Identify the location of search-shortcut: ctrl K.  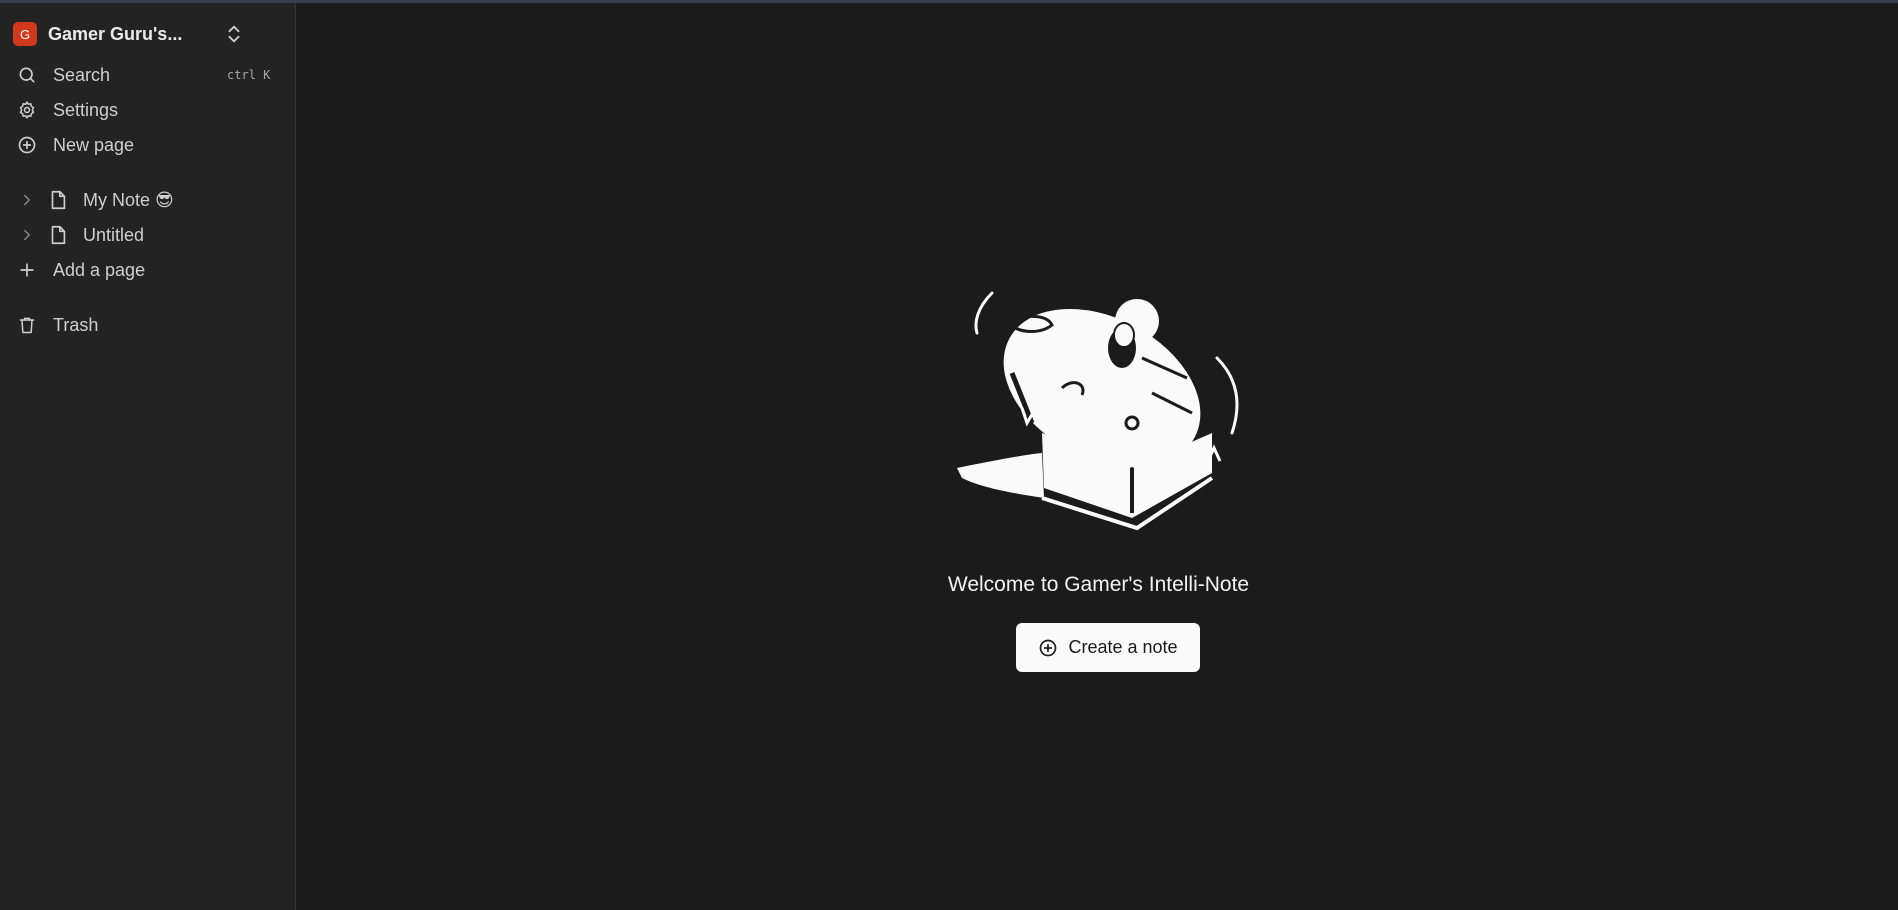
(249, 75).